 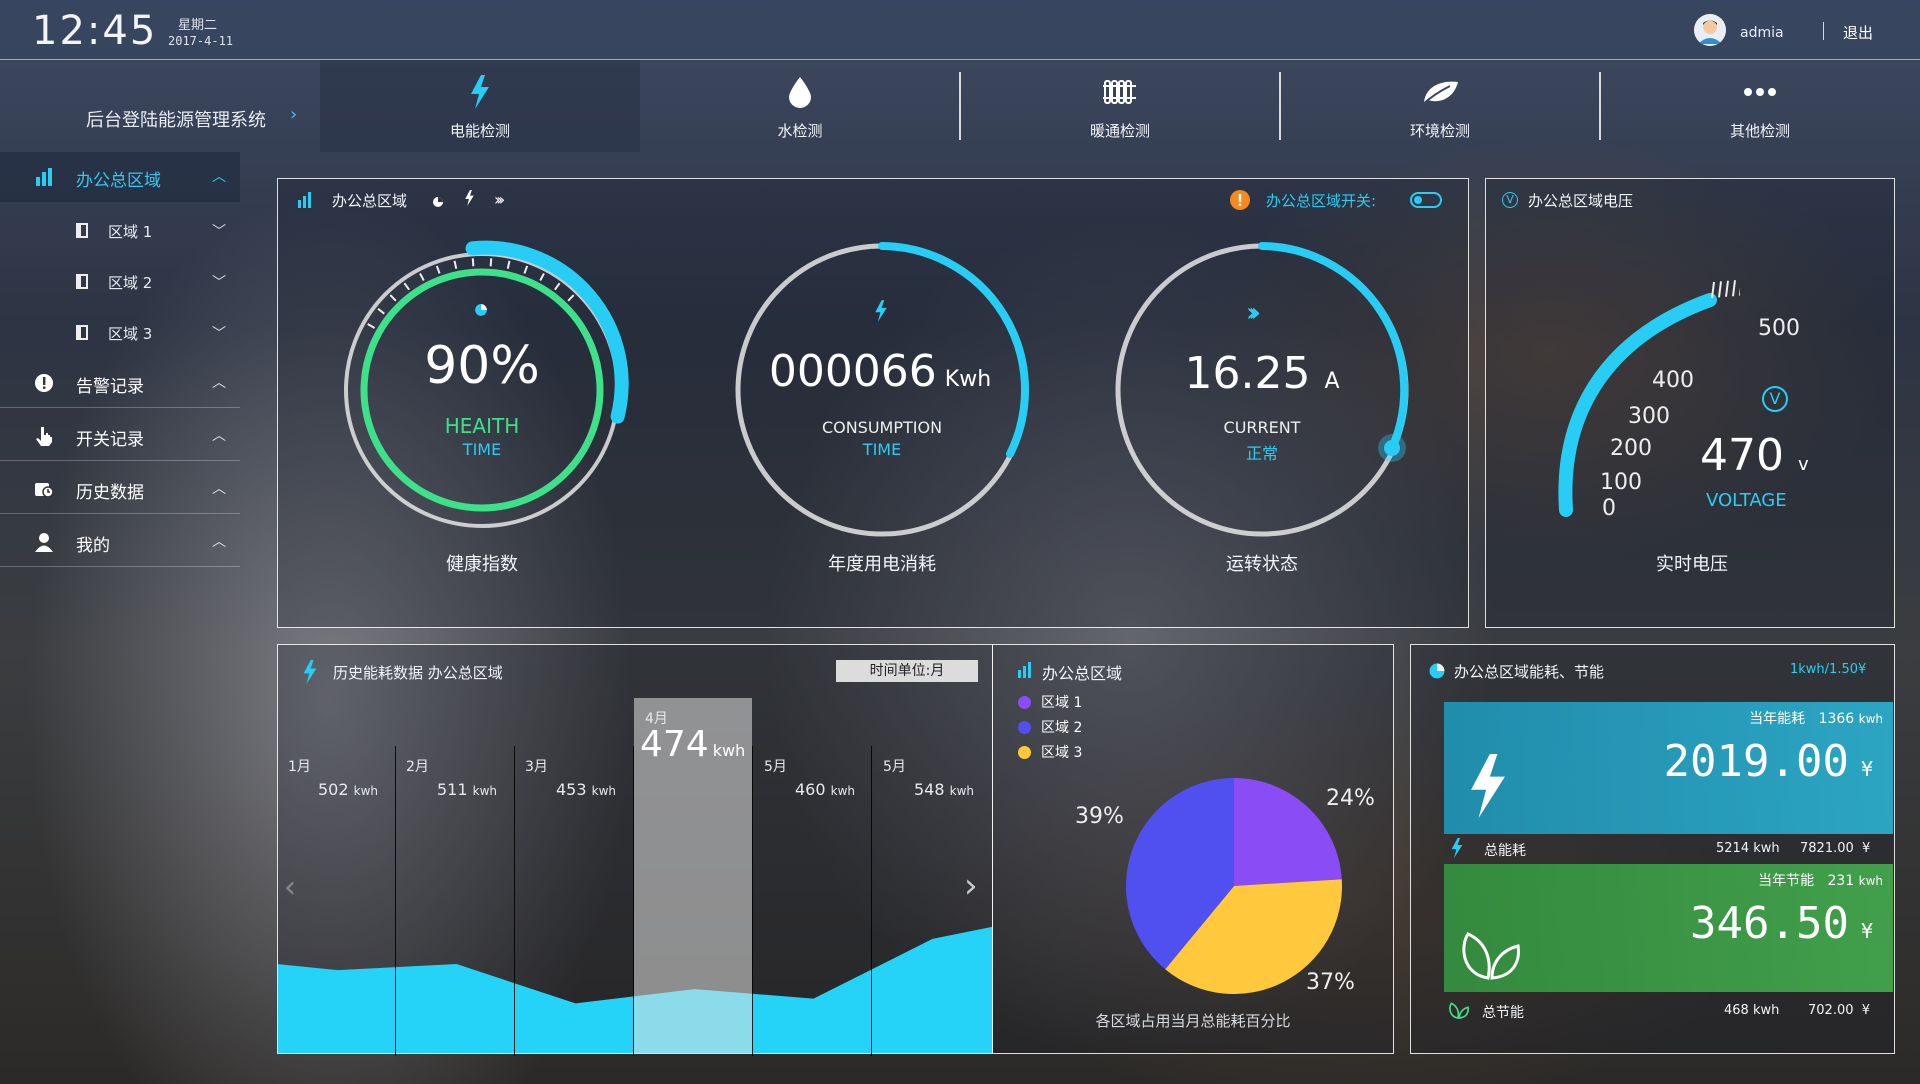 What do you see at coordinates (370, 201) in the screenshot?
I see `overview-title: 办公总区域` at bounding box center [370, 201].